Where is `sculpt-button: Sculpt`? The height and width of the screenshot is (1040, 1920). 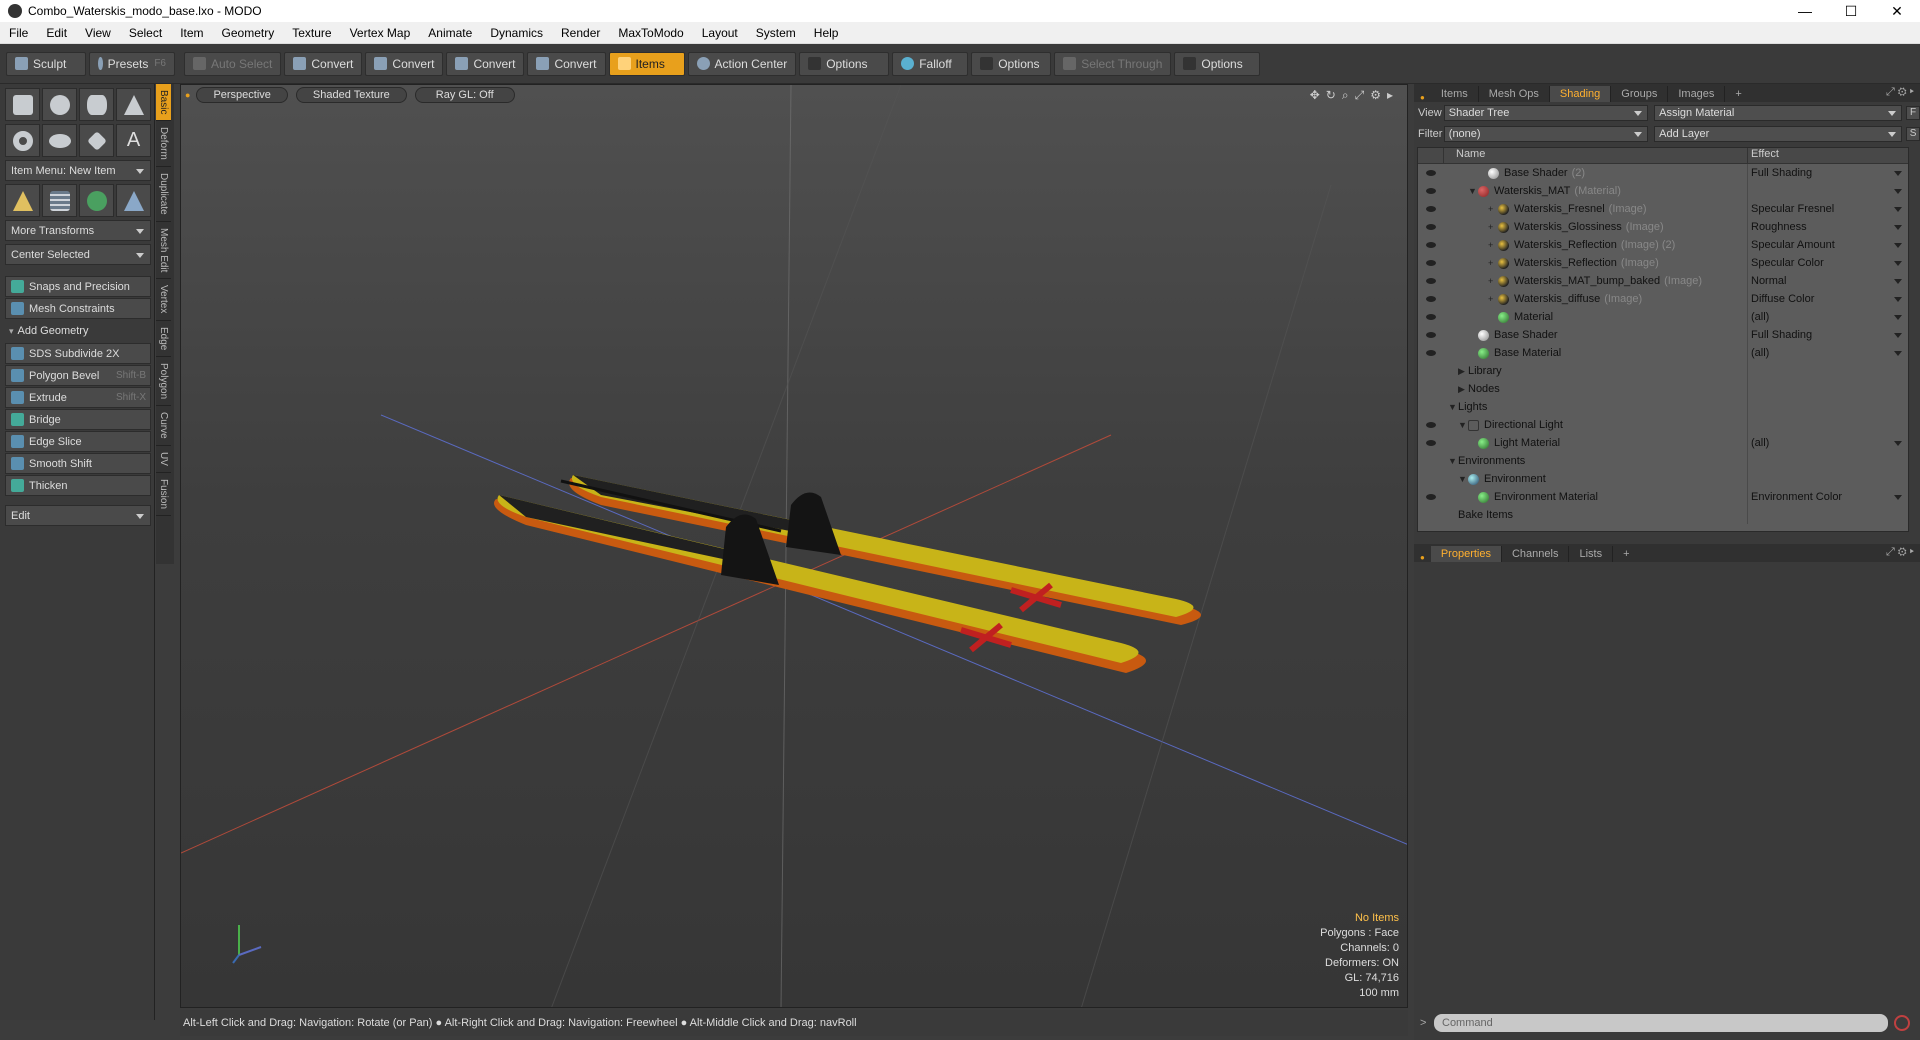 sculpt-button: Sculpt is located at coordinates (46, 63).